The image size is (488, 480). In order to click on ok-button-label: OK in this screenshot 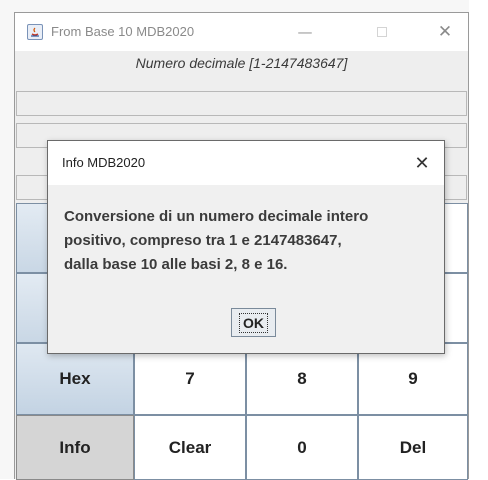, I will do `click(253, 322)`.